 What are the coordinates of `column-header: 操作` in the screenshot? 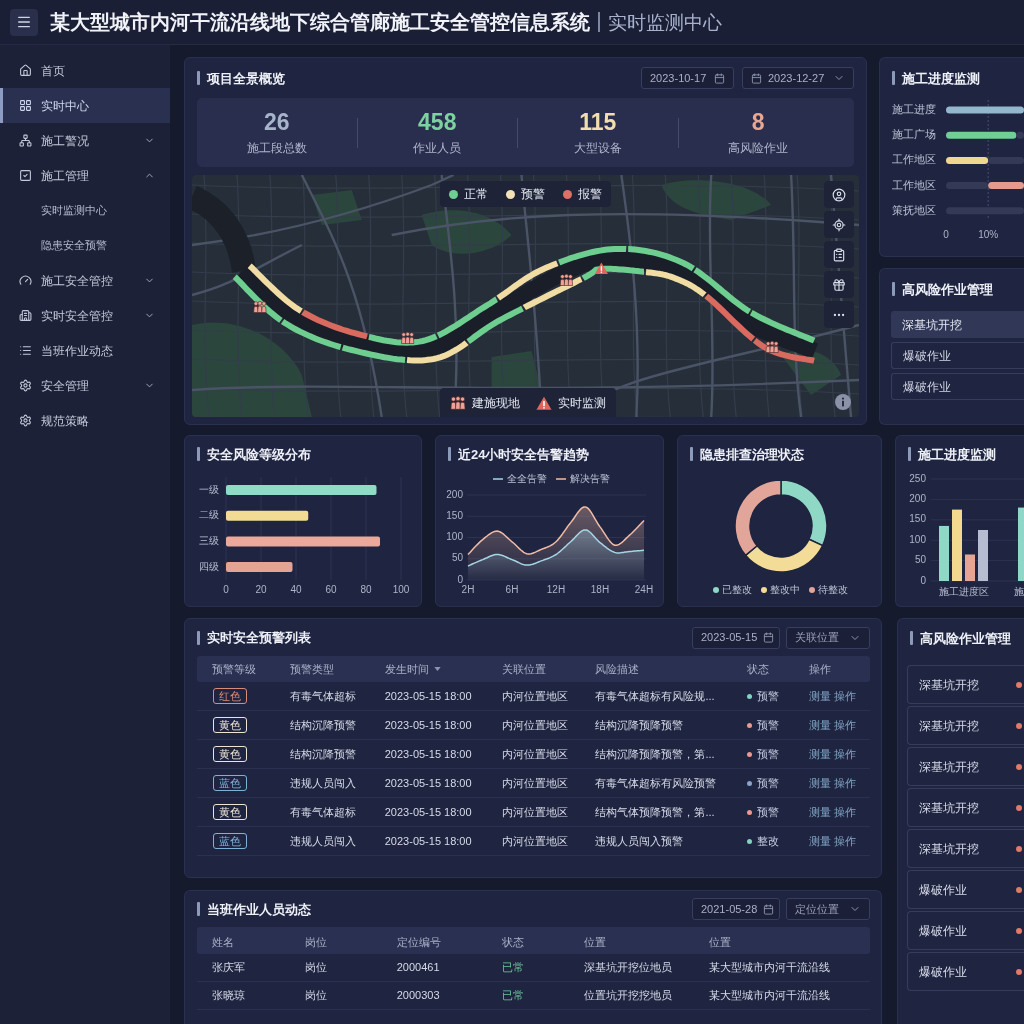 It's located at (820, 669).